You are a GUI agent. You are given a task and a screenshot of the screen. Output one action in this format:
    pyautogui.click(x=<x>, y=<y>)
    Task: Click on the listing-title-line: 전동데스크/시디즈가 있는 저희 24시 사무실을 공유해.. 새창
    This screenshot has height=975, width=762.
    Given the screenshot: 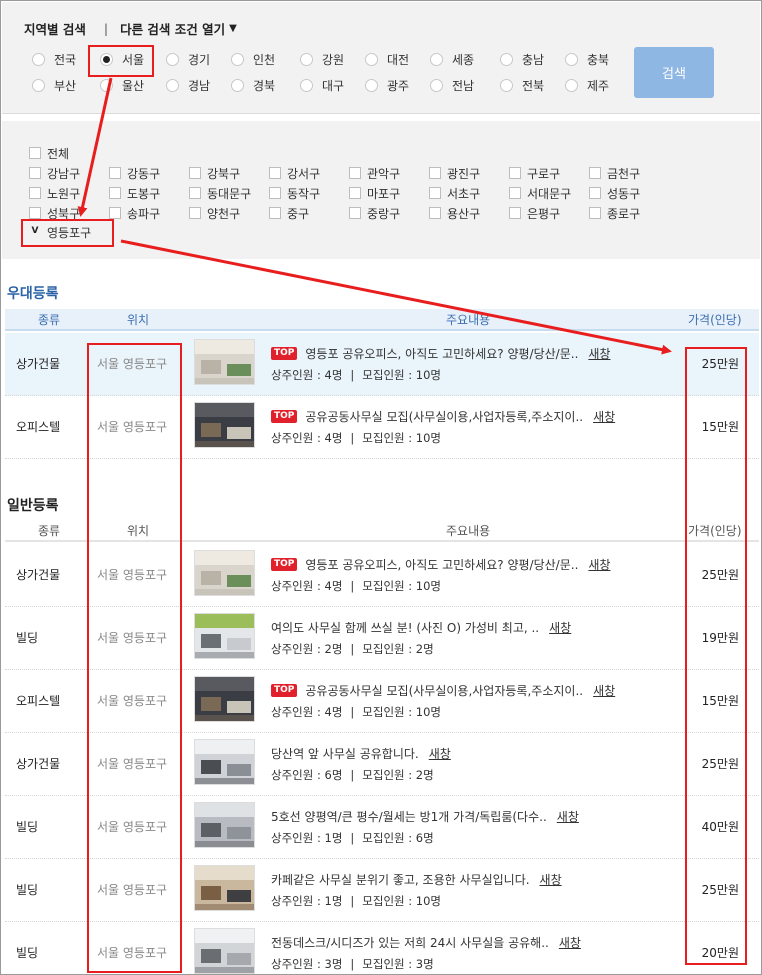 What is the action you would take?
    pyautogui.click(x=426, y=942)
    